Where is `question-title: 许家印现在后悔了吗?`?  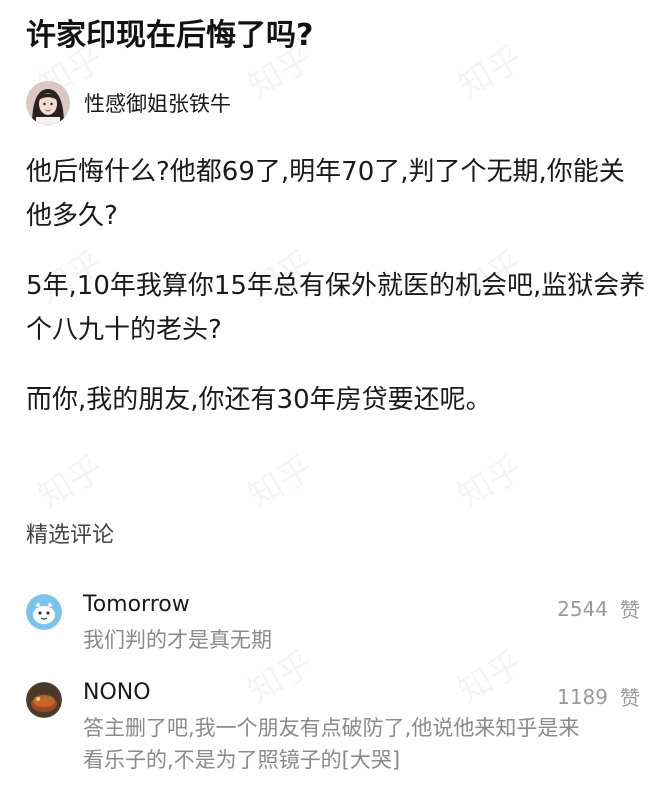 question-title: 许家印现在后悔了吗? is located at coordinates (169, 36).